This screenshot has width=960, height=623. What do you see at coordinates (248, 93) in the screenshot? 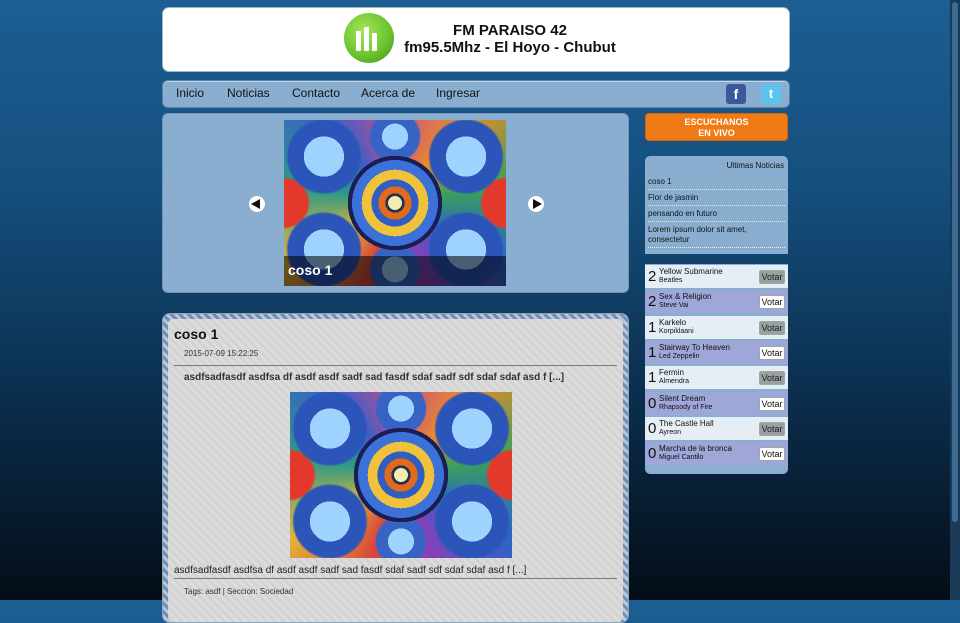
I see `nav-noticias: Noticias` at bounding box center [248, 93].